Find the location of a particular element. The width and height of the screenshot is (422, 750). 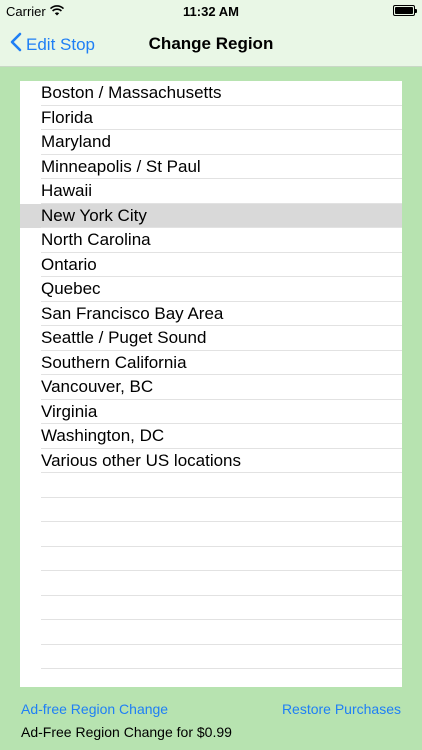

region-row: Seattle / Puget Sound is located at coordinates (211, 338).